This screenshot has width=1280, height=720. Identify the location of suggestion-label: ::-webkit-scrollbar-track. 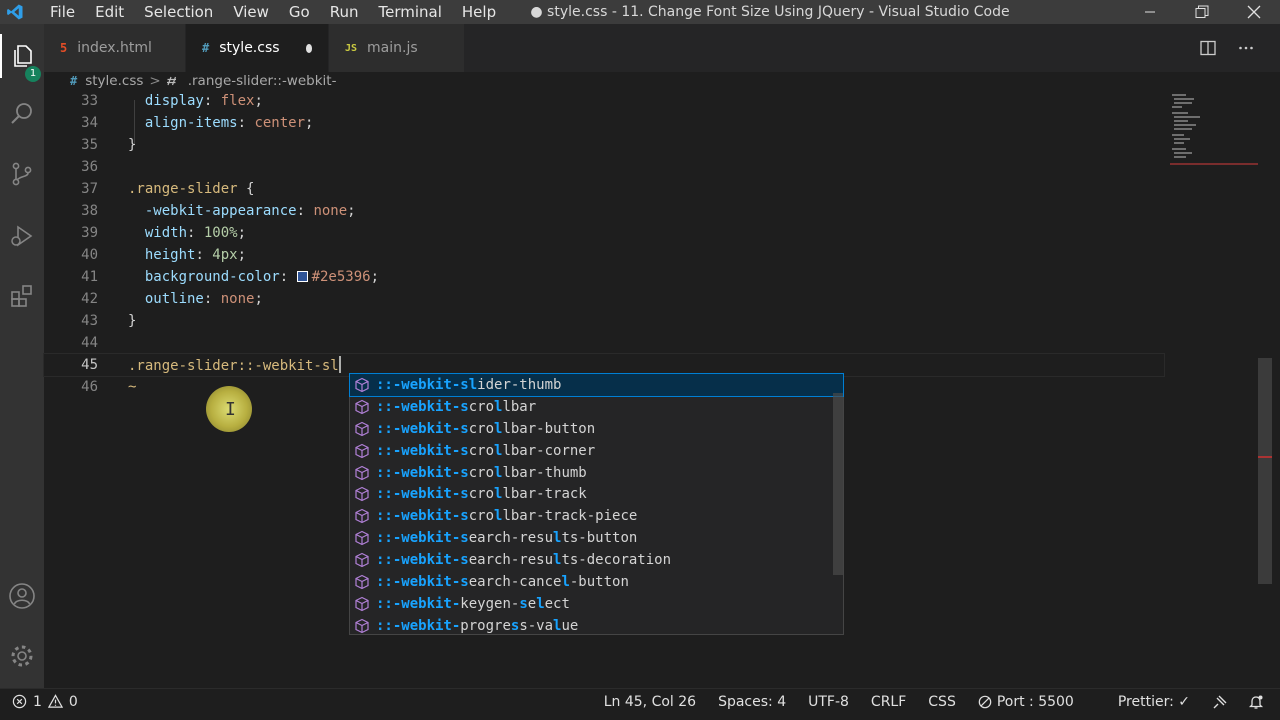
(481, 494).